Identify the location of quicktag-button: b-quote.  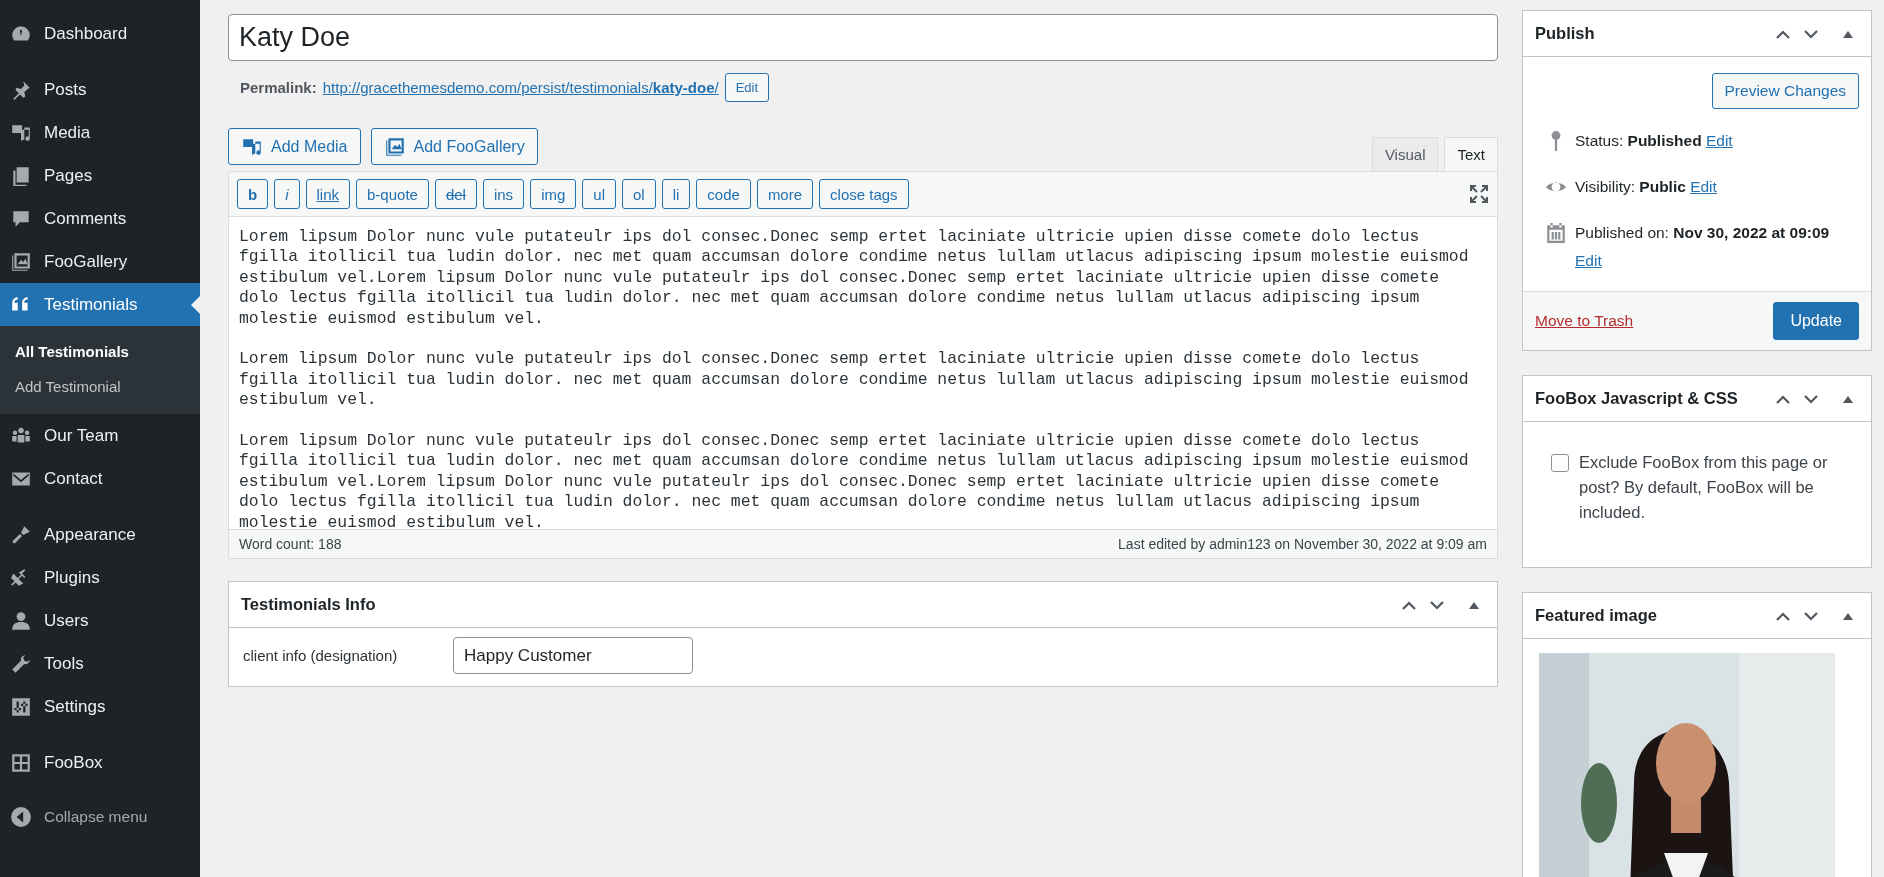
(392, 194).